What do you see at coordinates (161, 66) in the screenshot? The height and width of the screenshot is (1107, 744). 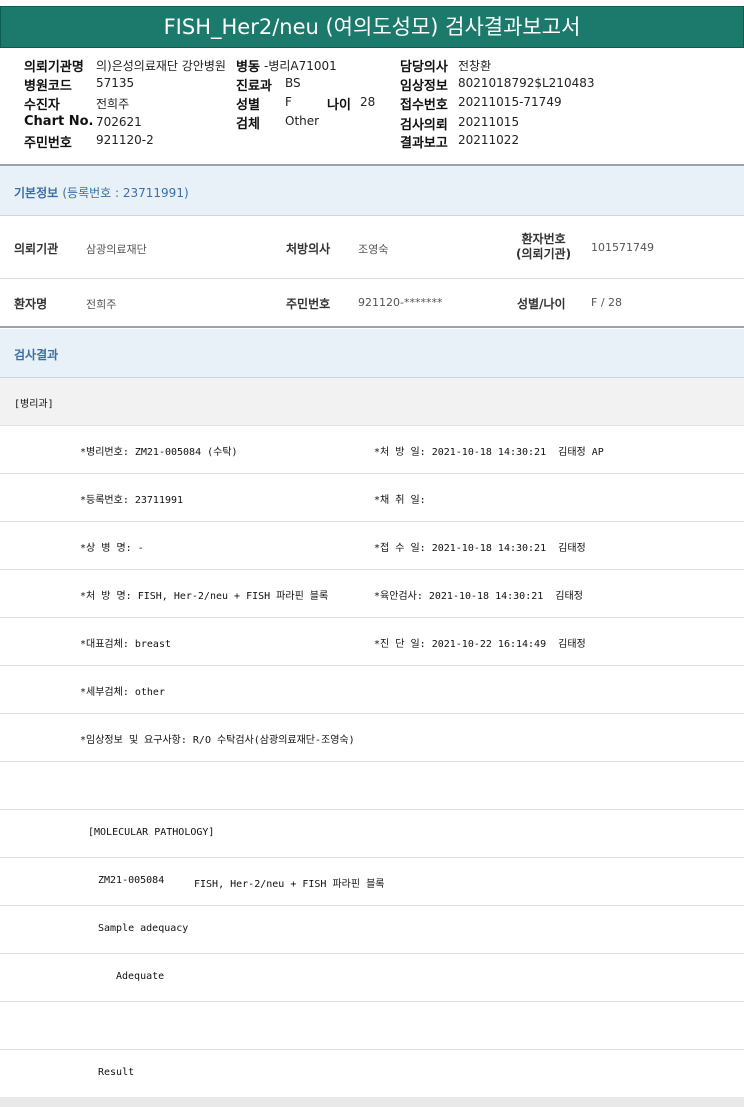 I see `institution-value: 의)은성의료재단 강안병원` at bounding box center [161, 66].